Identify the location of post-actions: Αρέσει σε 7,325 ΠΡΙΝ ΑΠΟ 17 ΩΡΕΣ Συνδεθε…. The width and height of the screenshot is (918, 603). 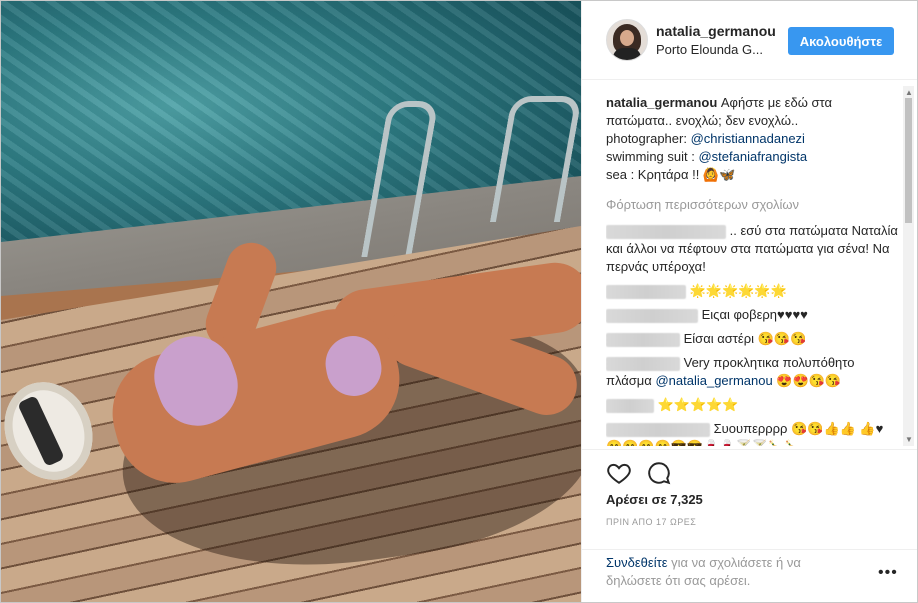
(749, 525).